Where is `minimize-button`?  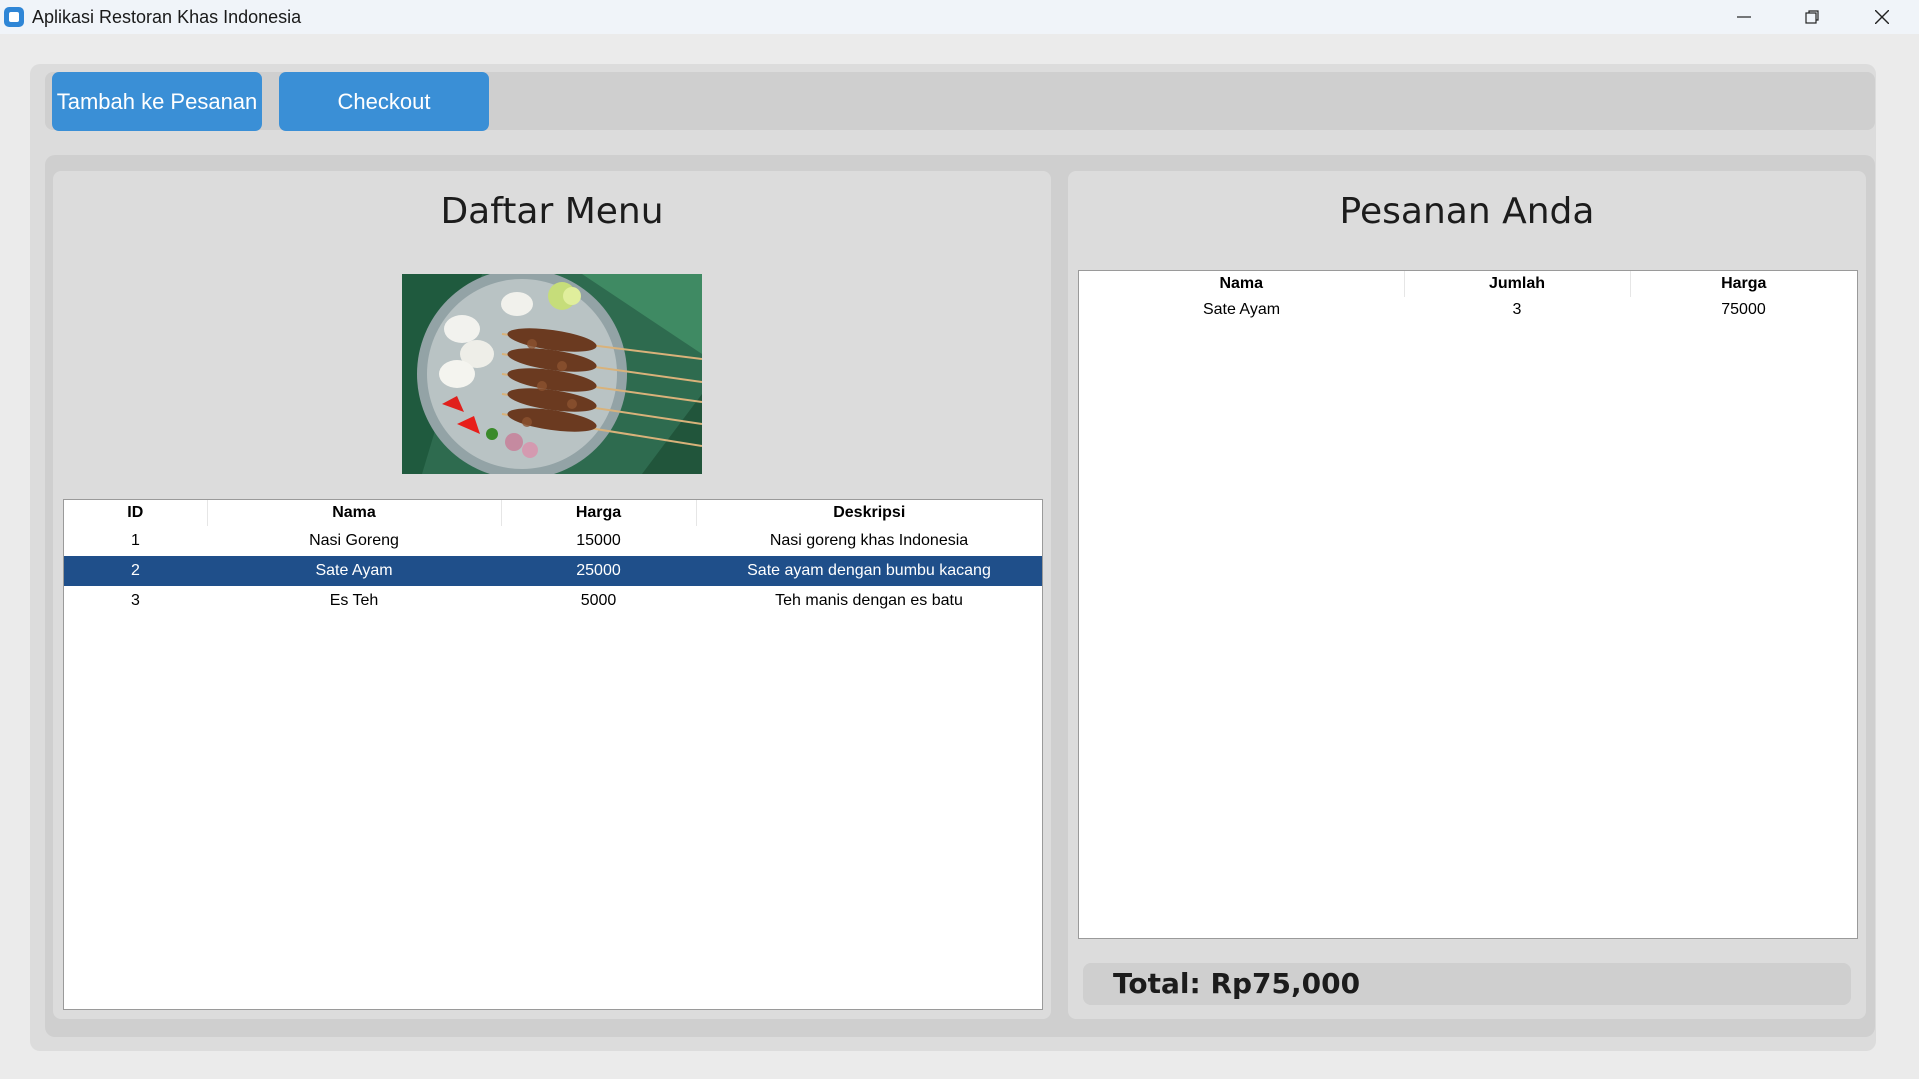
minimize-button is located at coordinates (1744, 17).